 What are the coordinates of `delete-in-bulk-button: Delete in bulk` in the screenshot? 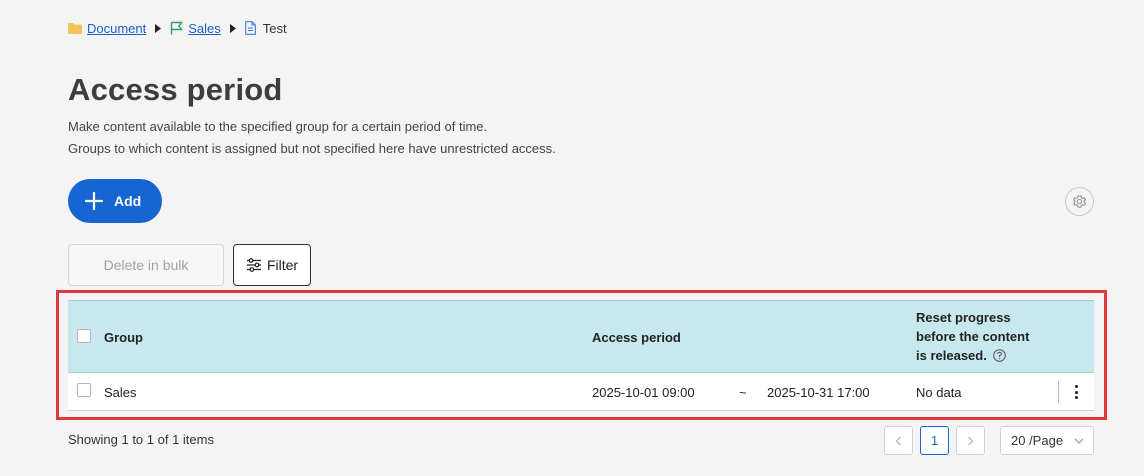 It's located at (146, 265).